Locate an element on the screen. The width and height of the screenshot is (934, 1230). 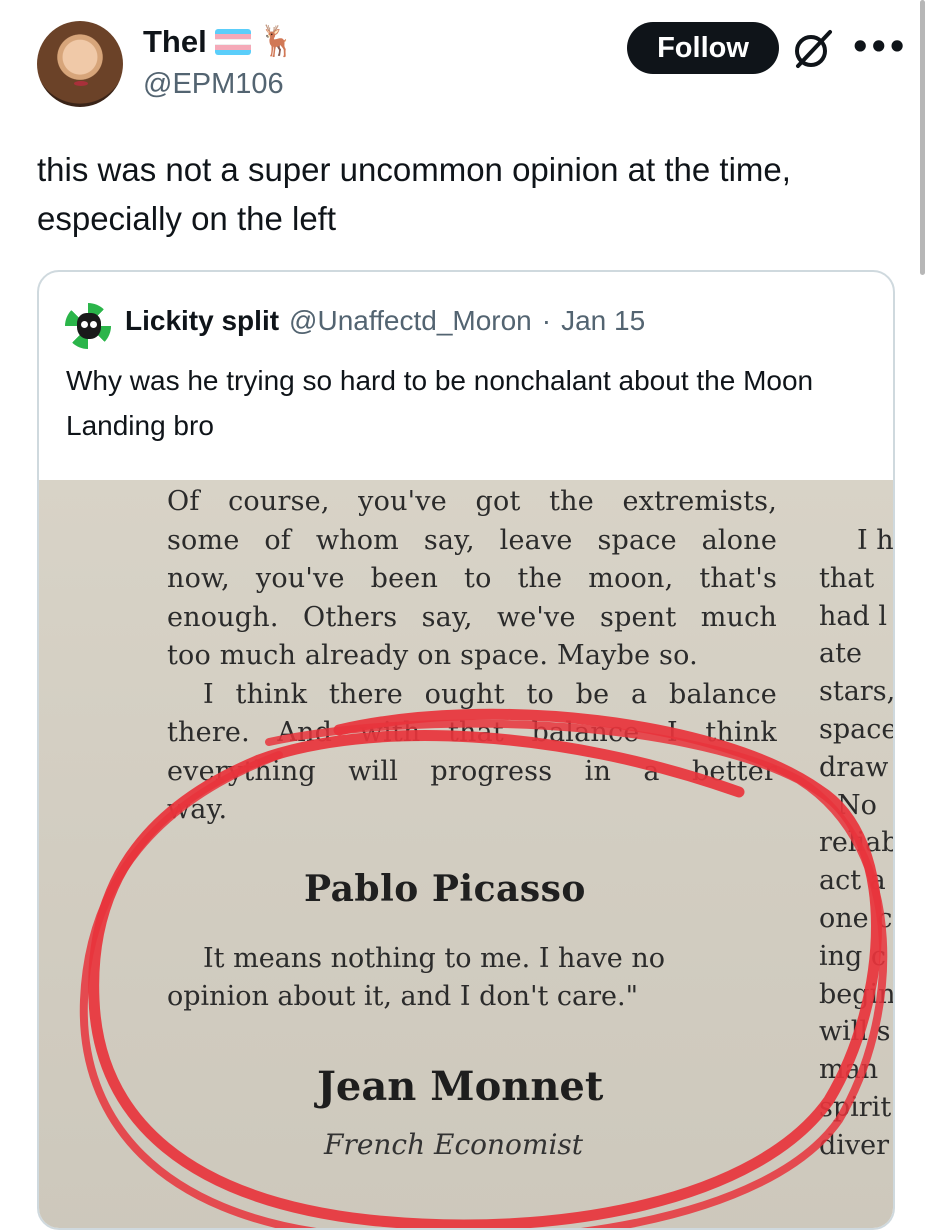
author-name: Thel is located at coordinates (175, 42).